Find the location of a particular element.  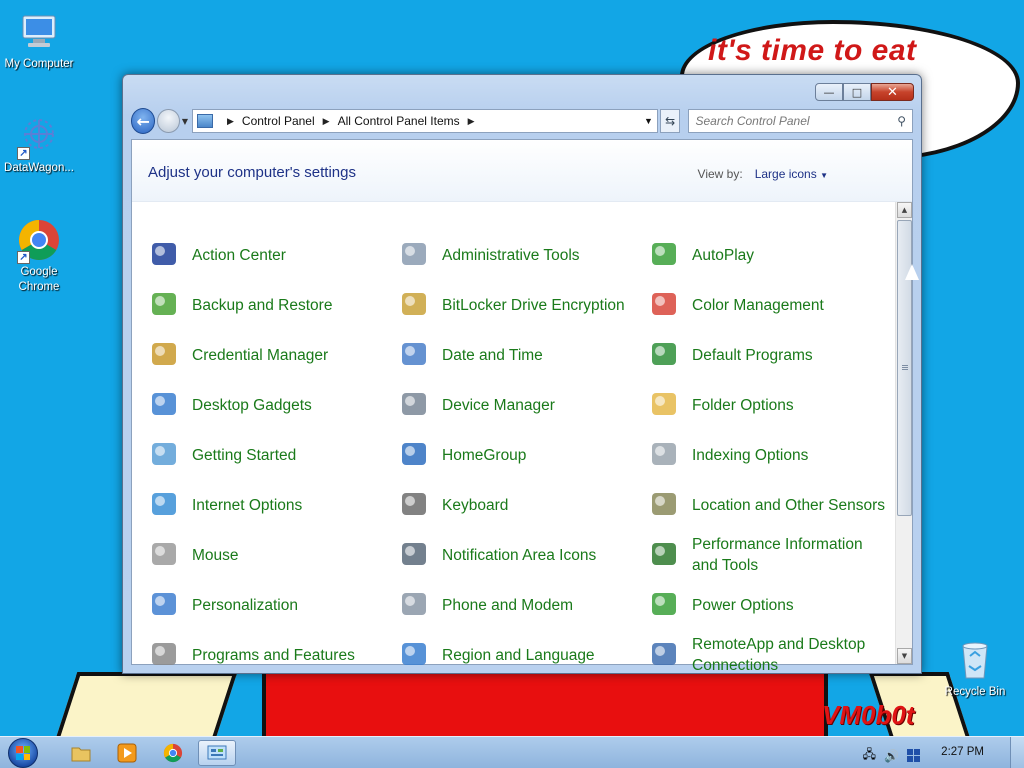

control-panel-item-label: Desktop Gadgets is located at coordinates (252, 405).